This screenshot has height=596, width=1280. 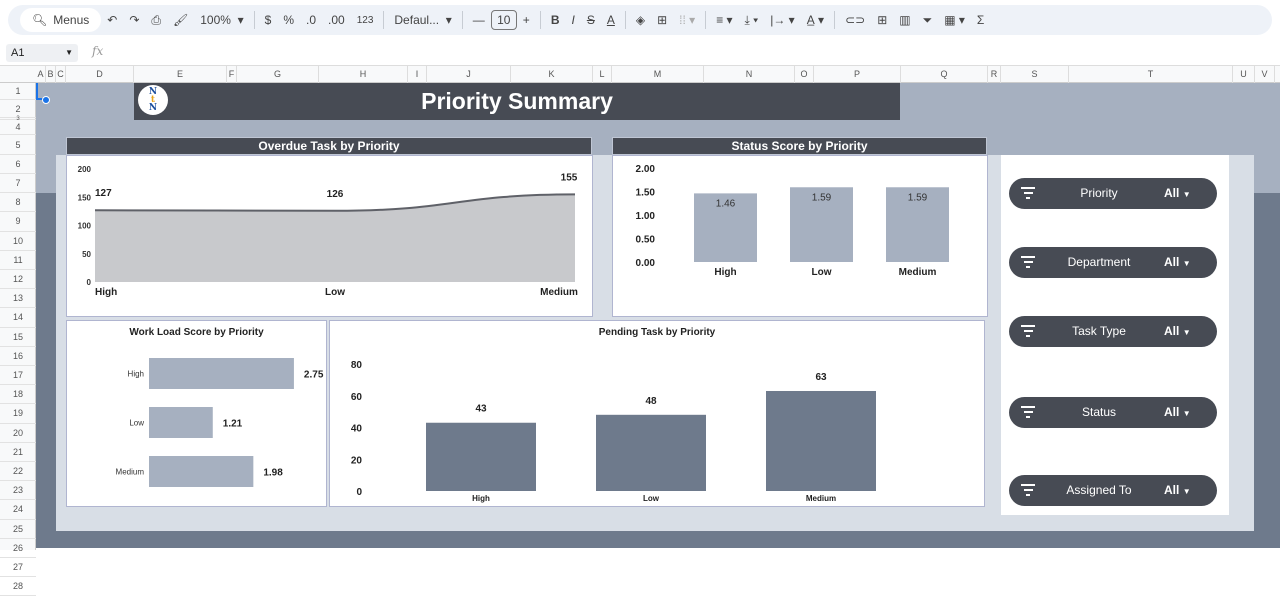 What do you see at coordinates (855, 20) in the screenshot?
I see `link-icon: ⊂⊃` at bounding box center [855, 20].